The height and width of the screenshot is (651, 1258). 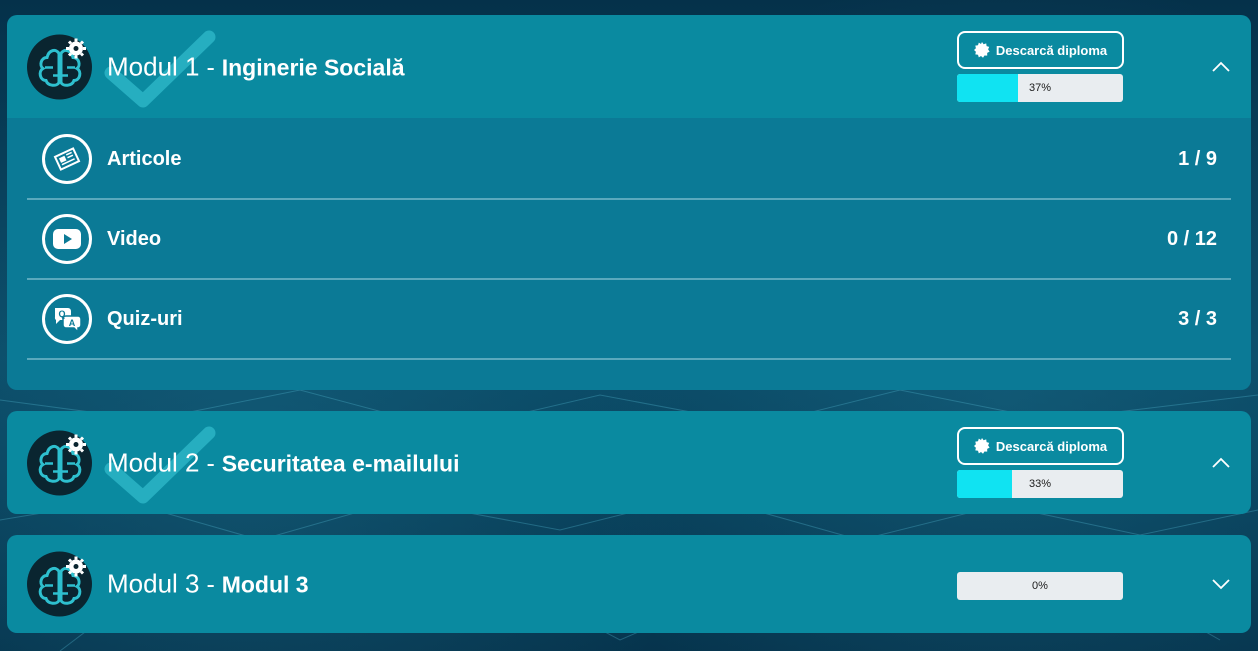 I want to click on list-item-quizzes: Q A Quiz-uri 3 / 3, so click(x=629, y=320).